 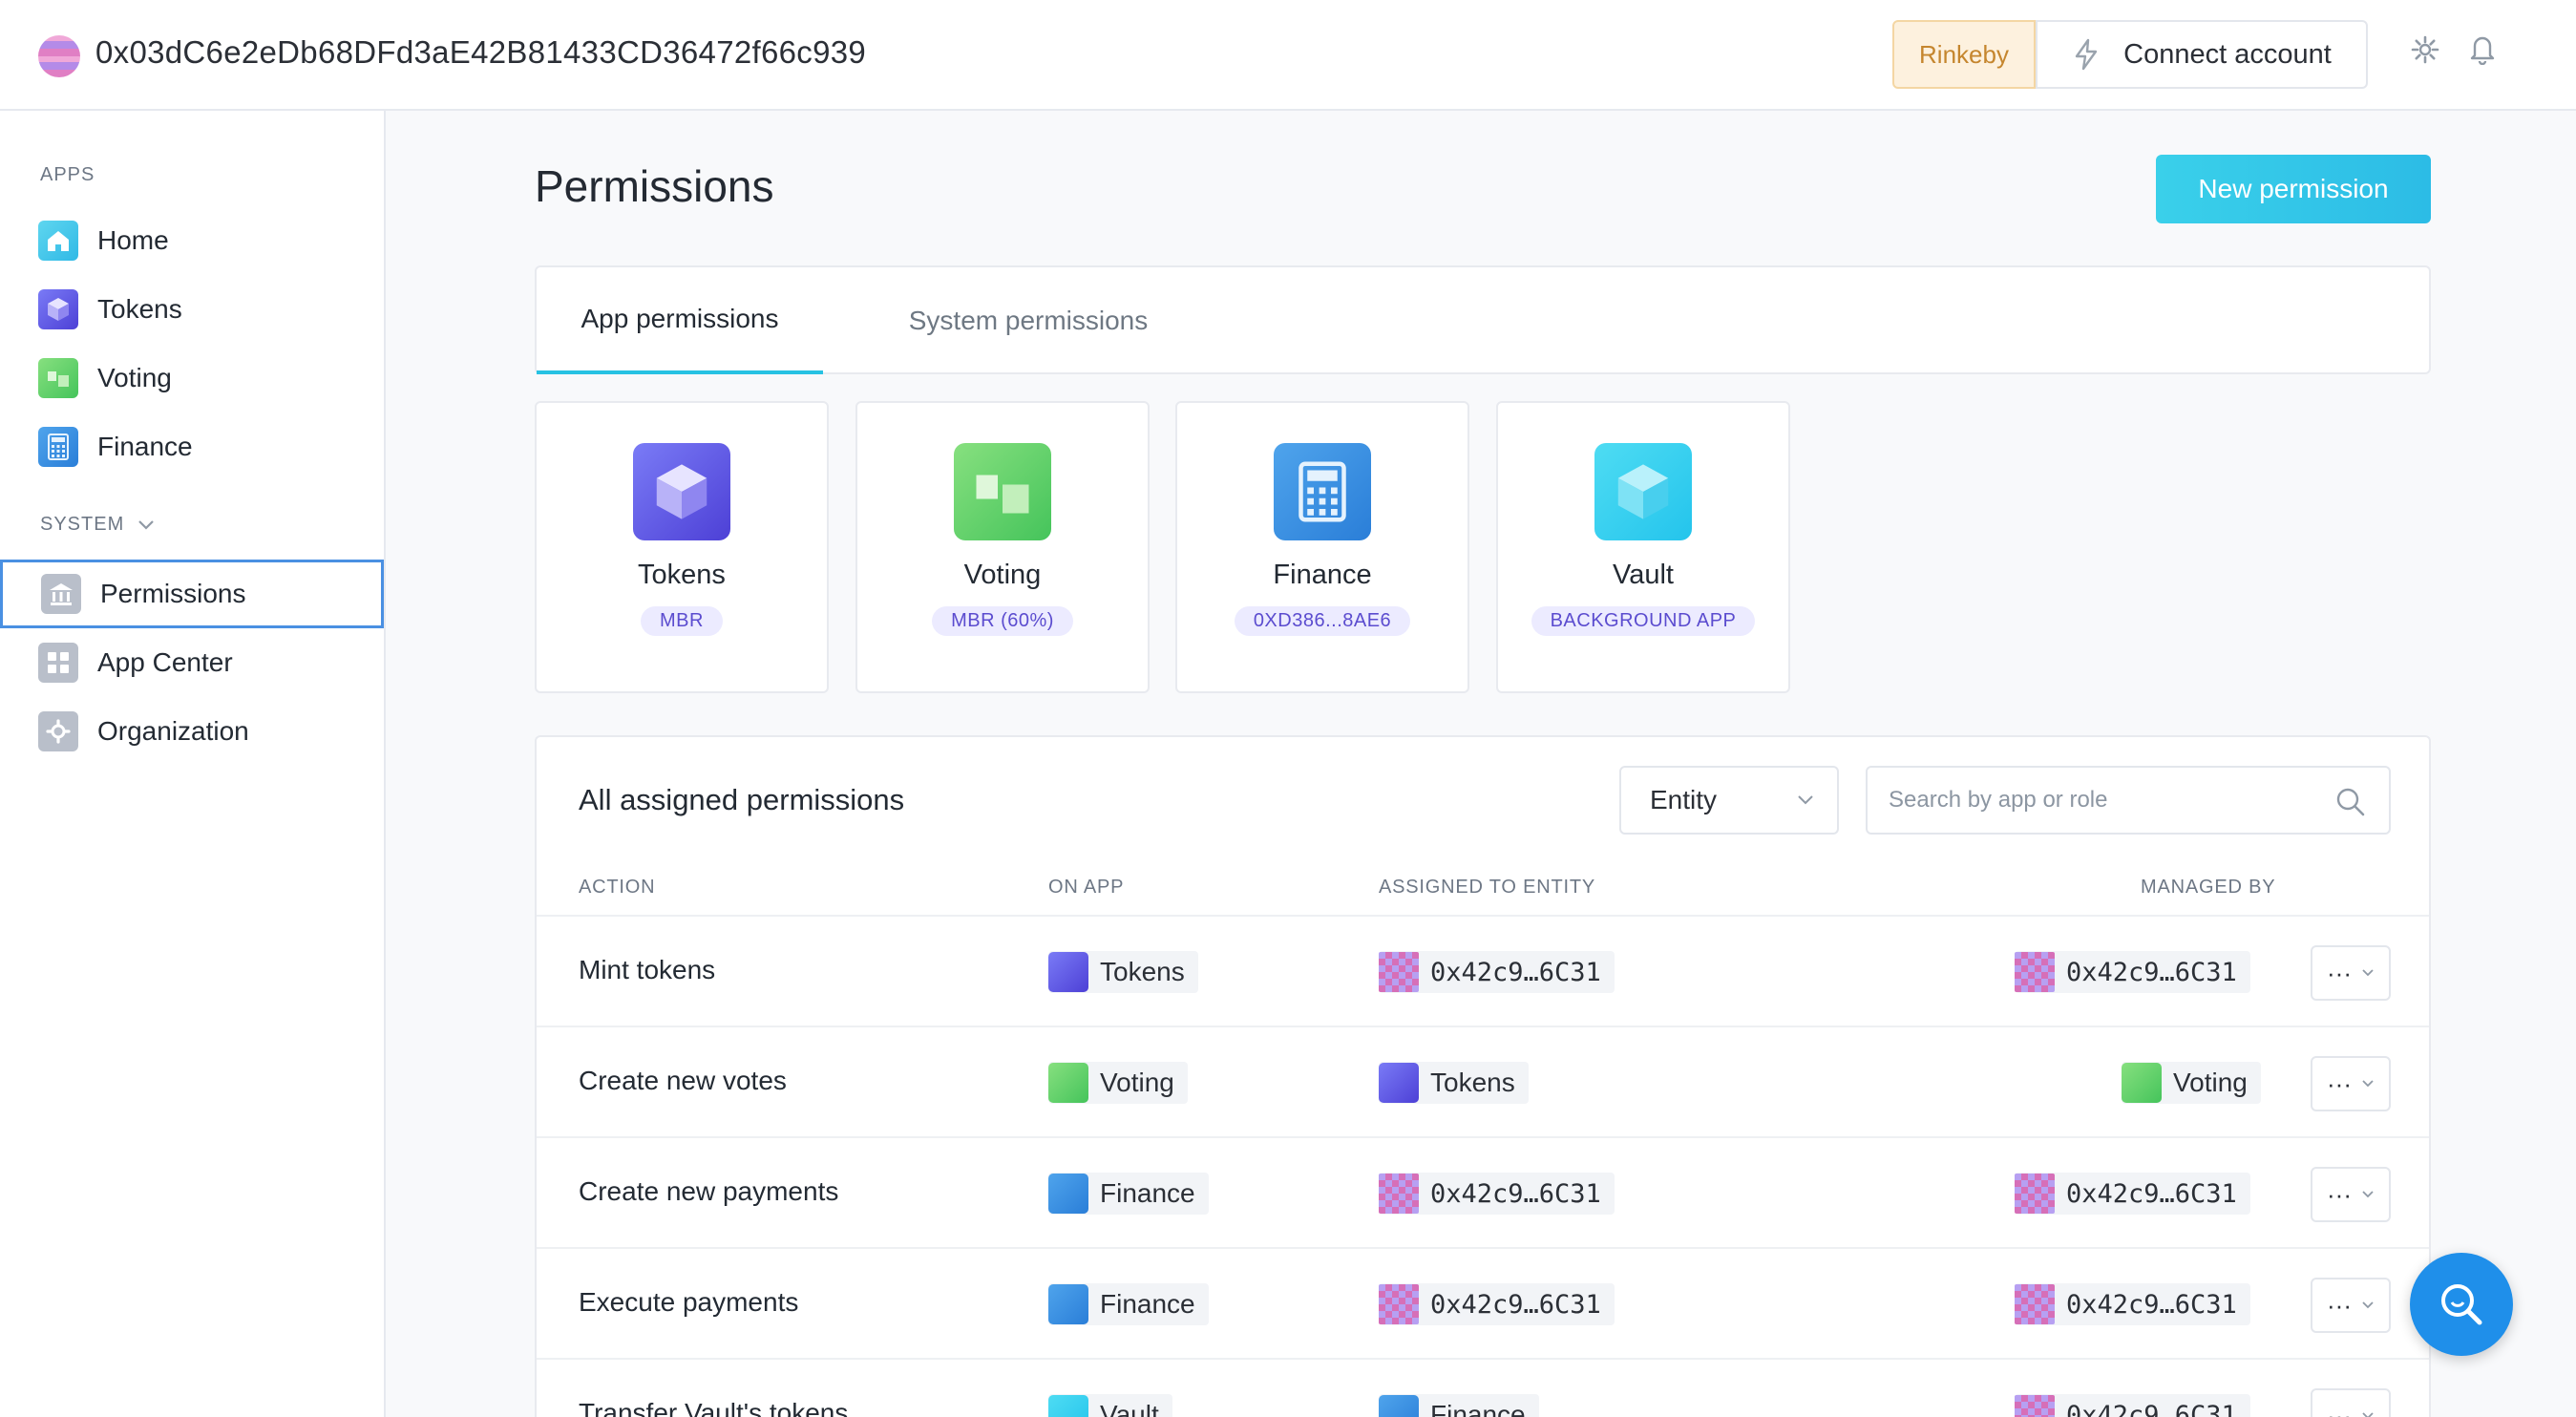 What do you see at coordinates (1643, 547) in the screenshot?
I see `app-card-vault: Vault BACKGROUND APP` at bounding box center [1643, 547].